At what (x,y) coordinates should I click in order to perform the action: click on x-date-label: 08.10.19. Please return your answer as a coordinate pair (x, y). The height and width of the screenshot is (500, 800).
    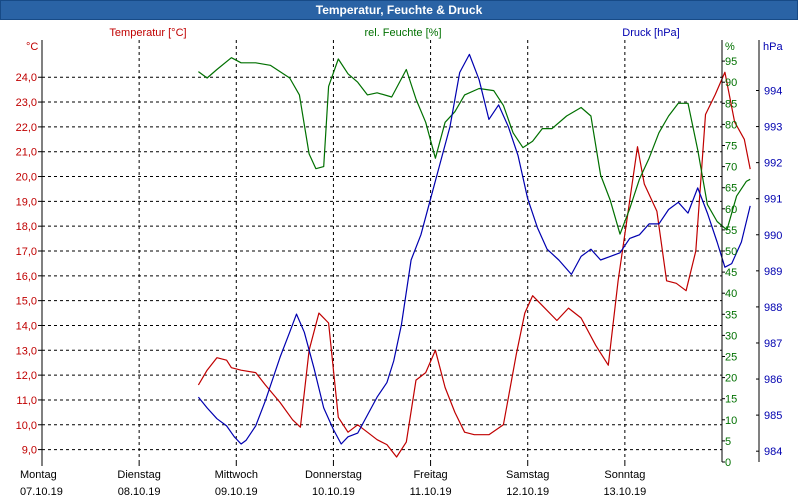
    Looking at the image, I should click on (139, 492).